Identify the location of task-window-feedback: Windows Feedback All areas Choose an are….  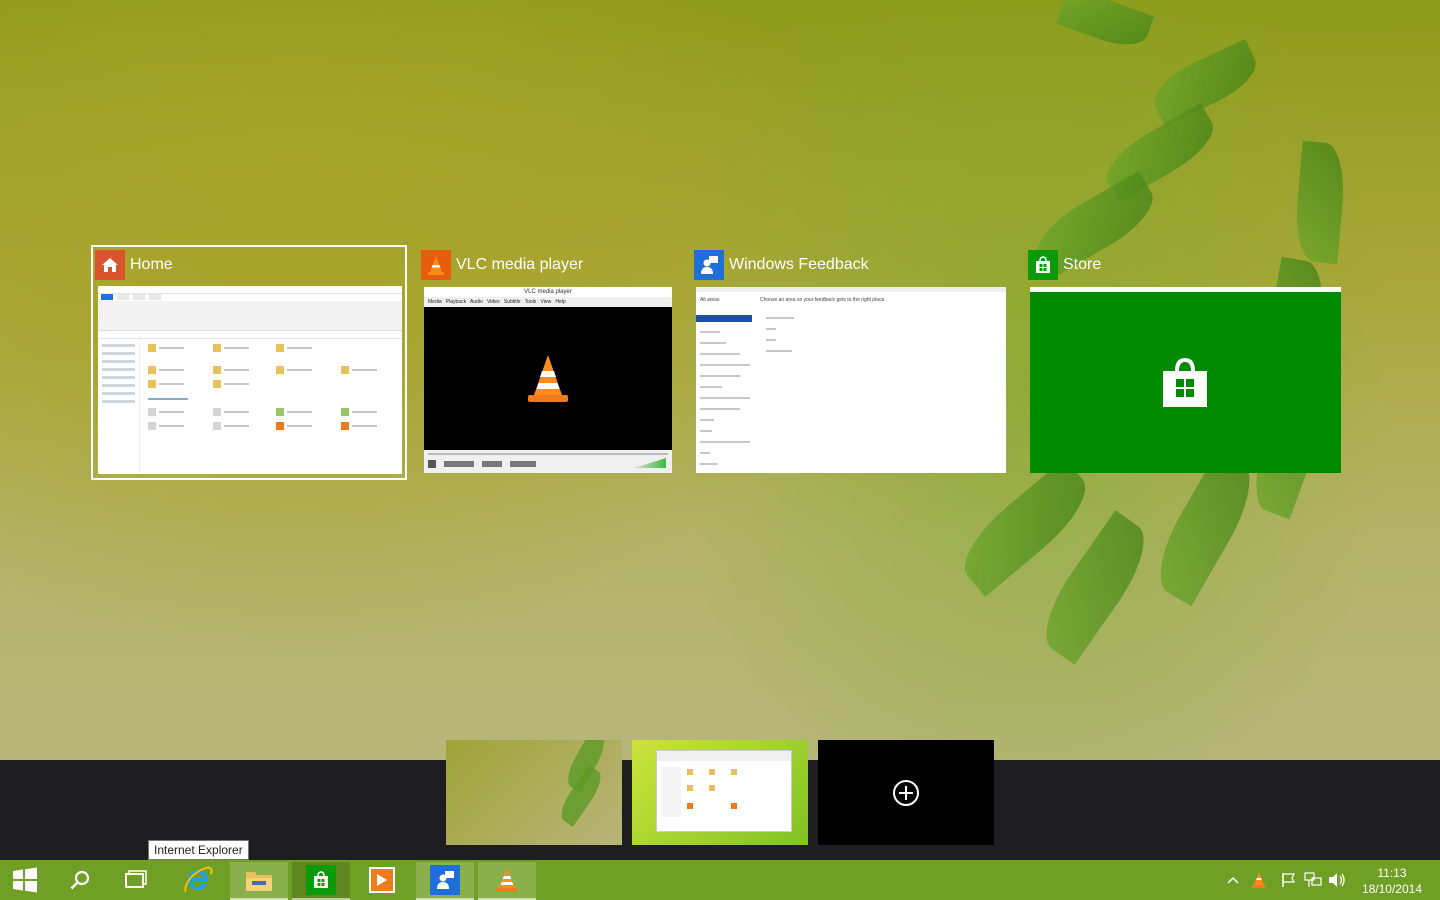
(851, 364).